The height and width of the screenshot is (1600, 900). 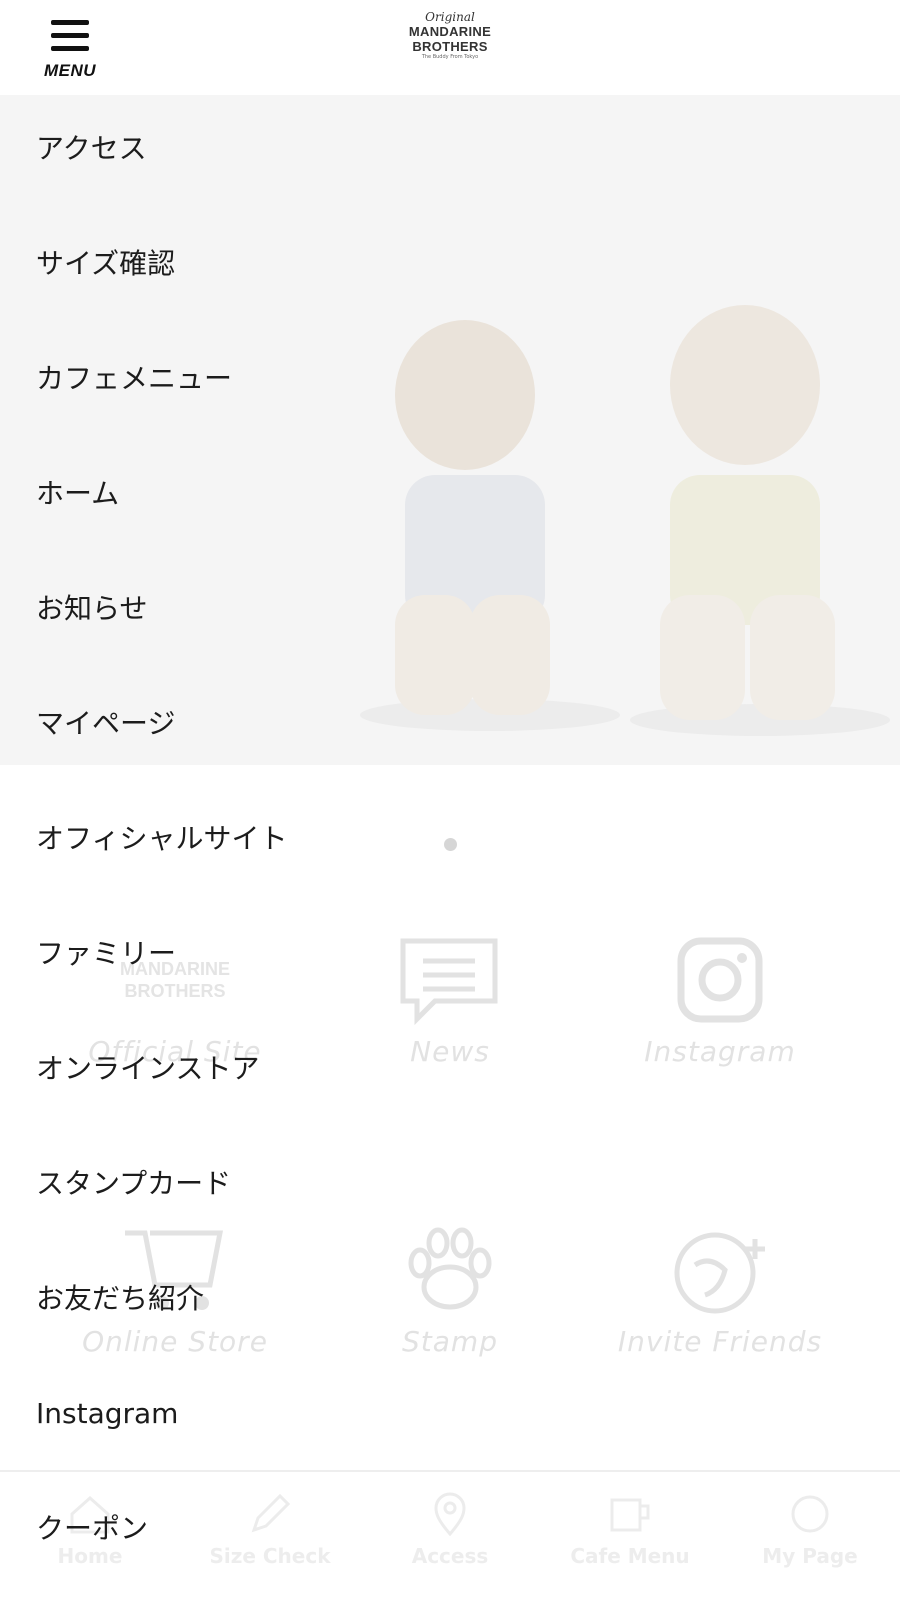 What do you see at coordinates (92, 608) in the screenshot?
I see `menu-item-label: お知らせ` at bounding box center [92, 608].